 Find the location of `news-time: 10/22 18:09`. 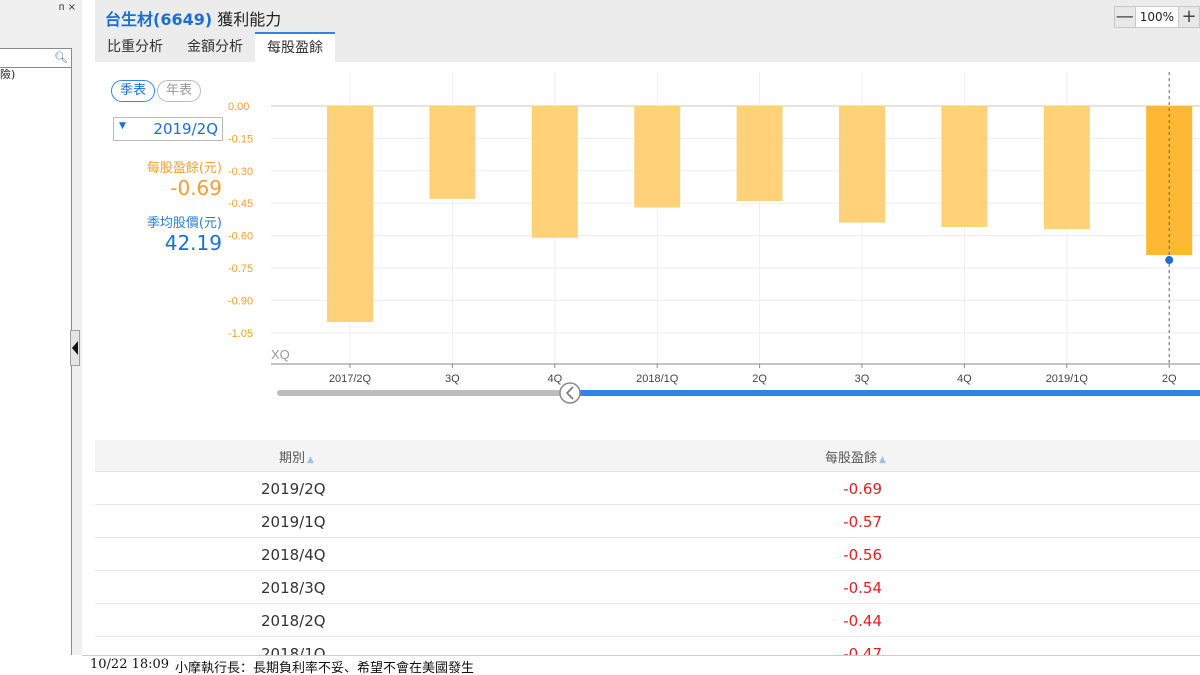

news-time: 10/22 18:09 is located at coordinates (130, 664).